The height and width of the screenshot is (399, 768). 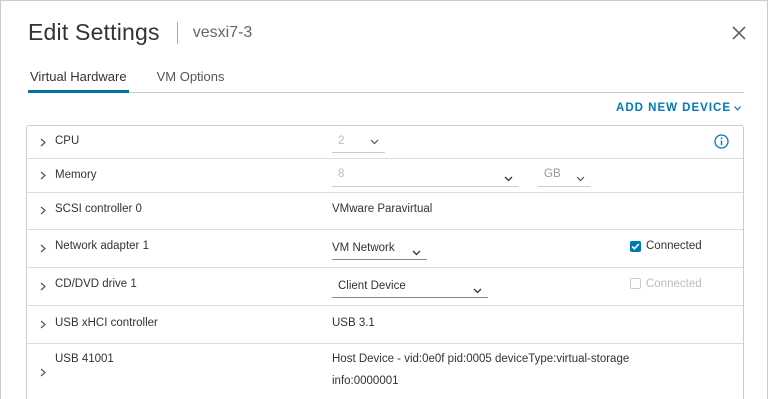 I want to click on device-row-cdrom: CD/DVD drive 1 Client Device Connected, so click(x=385, y=287).